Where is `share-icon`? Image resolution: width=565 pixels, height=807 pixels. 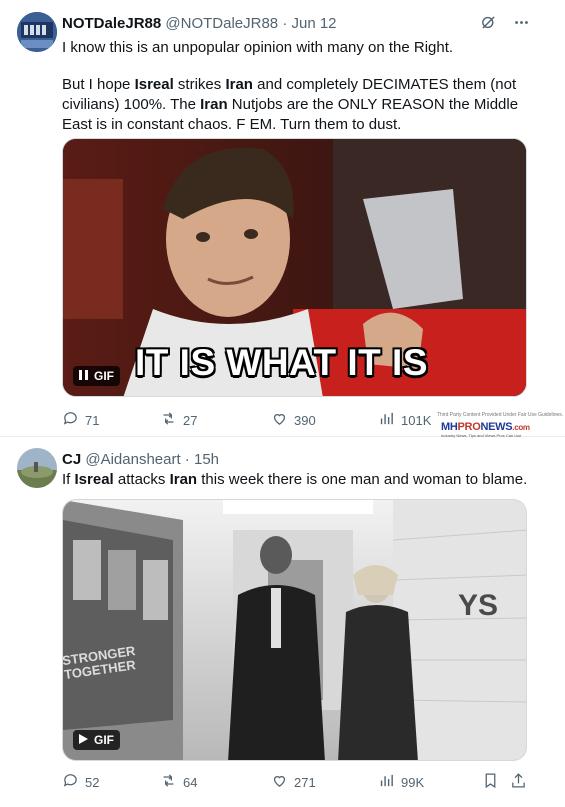
share-icon is located at coordinates (518, 782).